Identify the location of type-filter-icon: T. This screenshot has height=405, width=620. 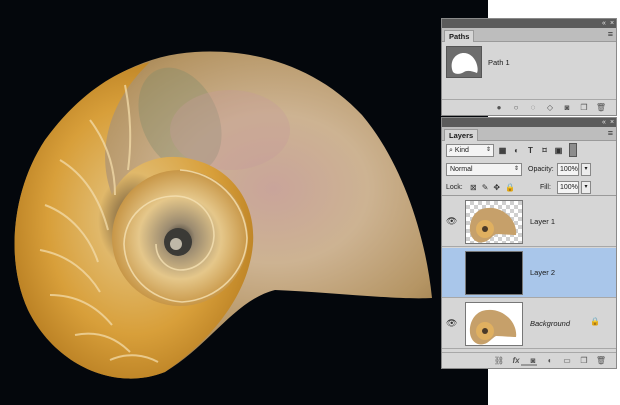
(530, 150).